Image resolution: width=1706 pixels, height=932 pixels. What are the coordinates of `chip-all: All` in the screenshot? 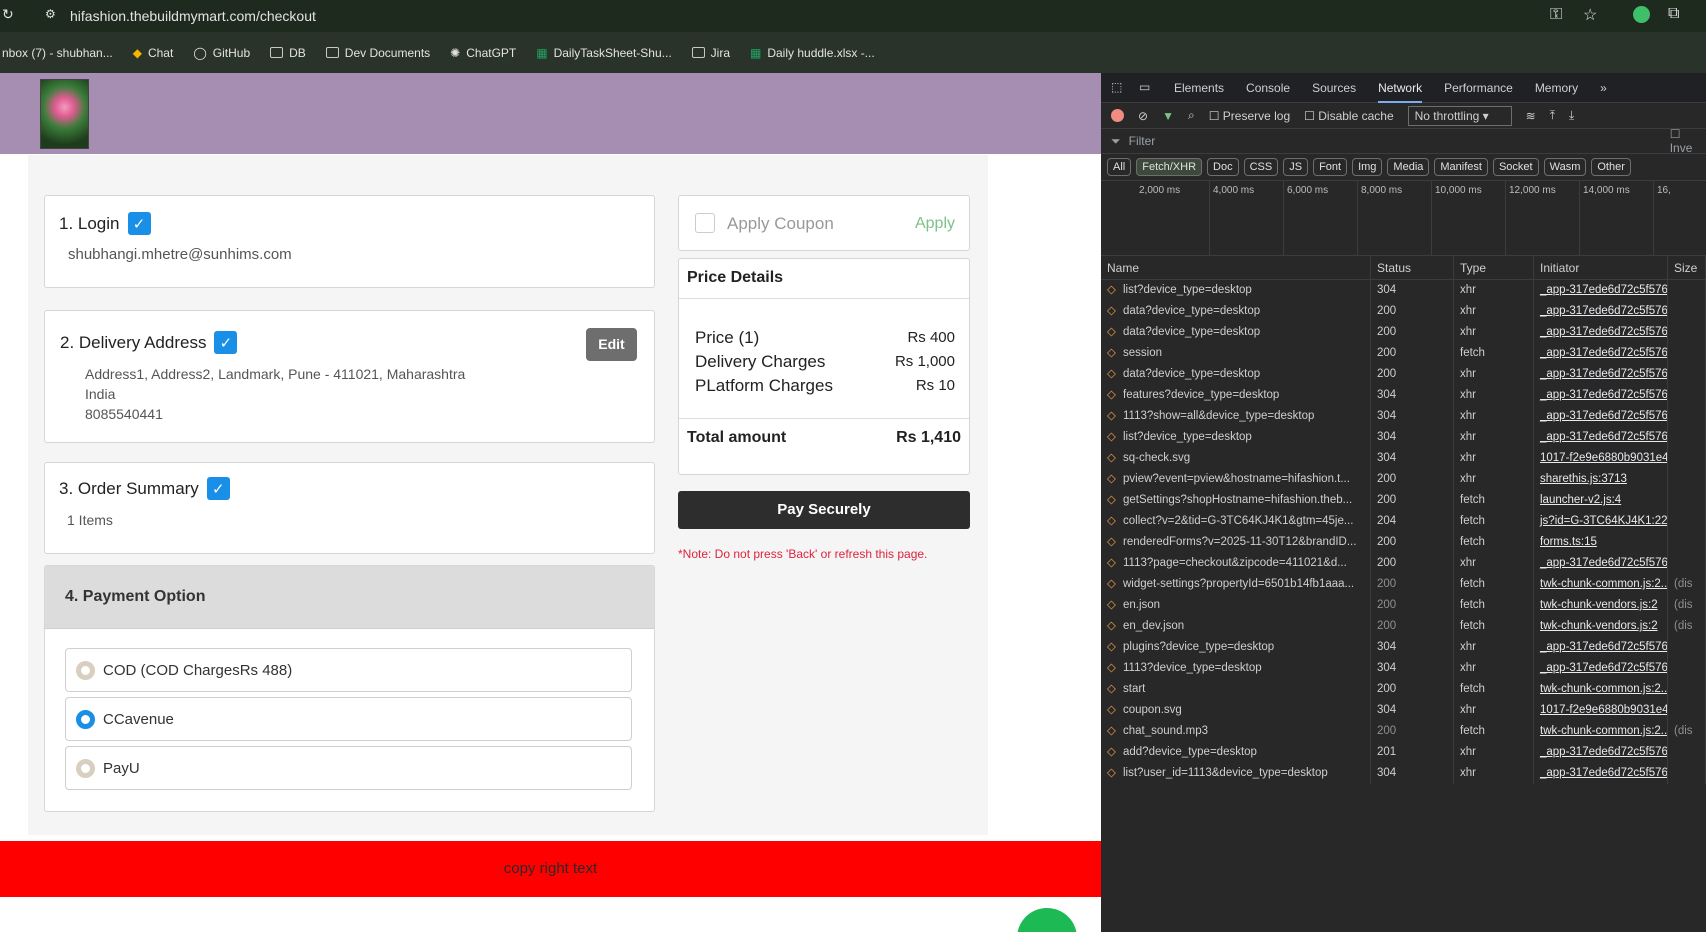 It's located at (1119, 167).